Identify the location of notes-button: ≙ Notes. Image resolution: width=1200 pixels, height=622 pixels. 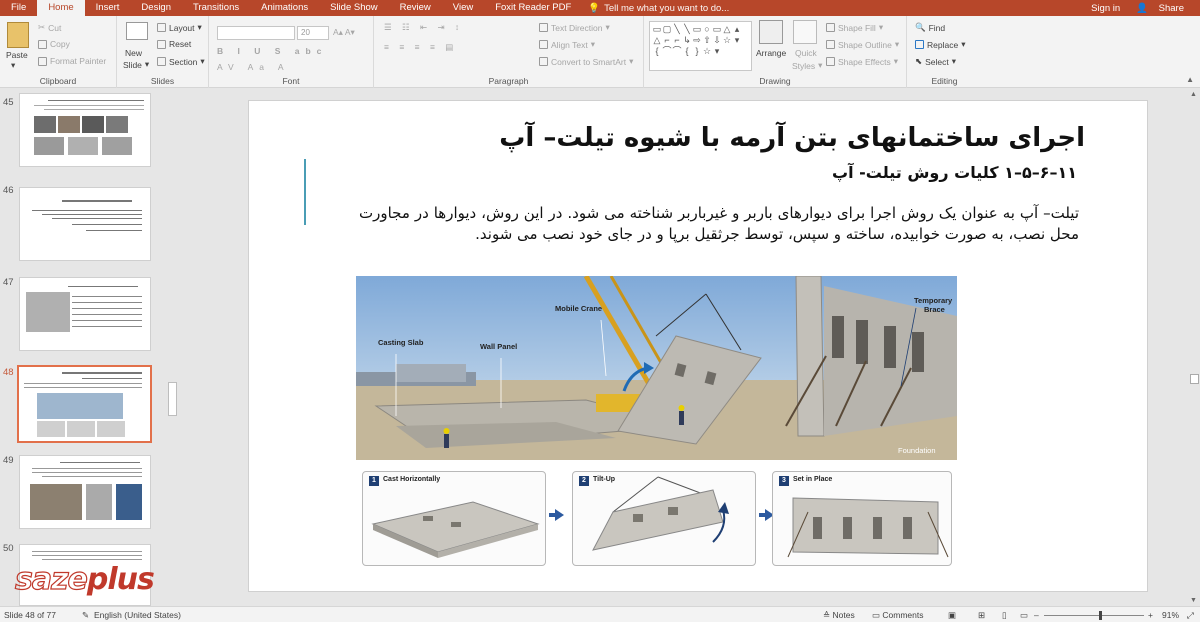
(839, 615).